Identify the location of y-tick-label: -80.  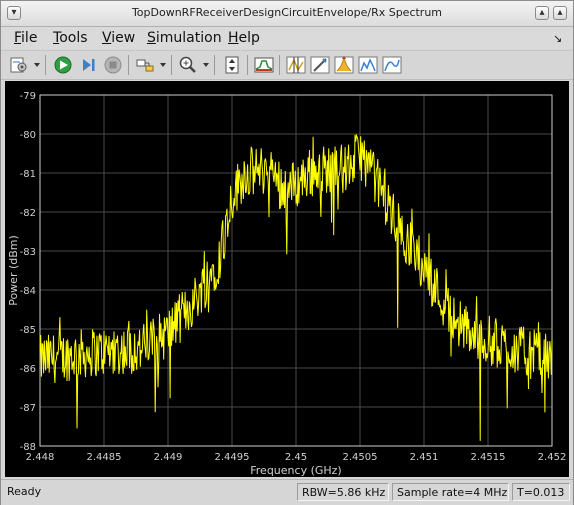
(28, 135).